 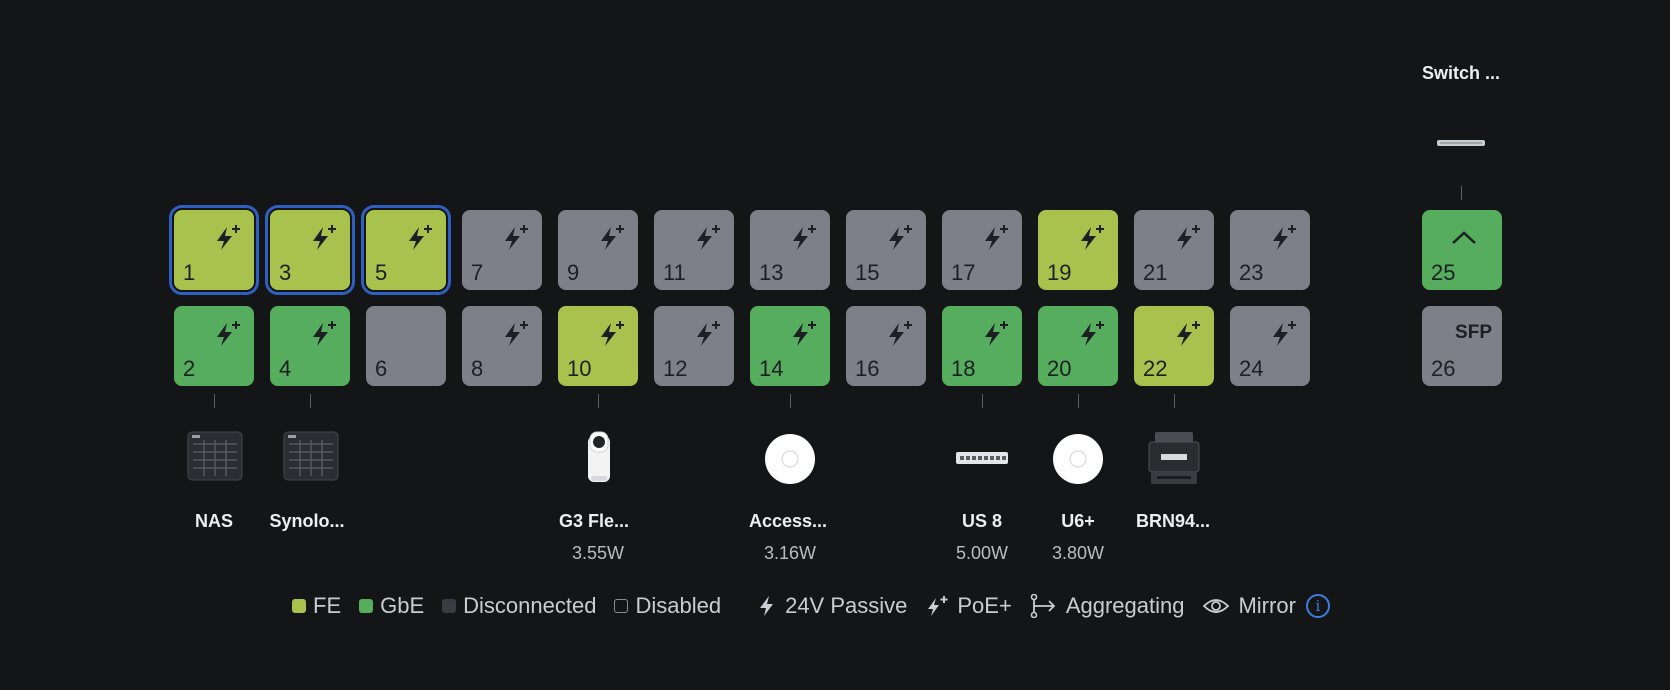 I want to click on port-number: 4, so click(x=285, y=368).